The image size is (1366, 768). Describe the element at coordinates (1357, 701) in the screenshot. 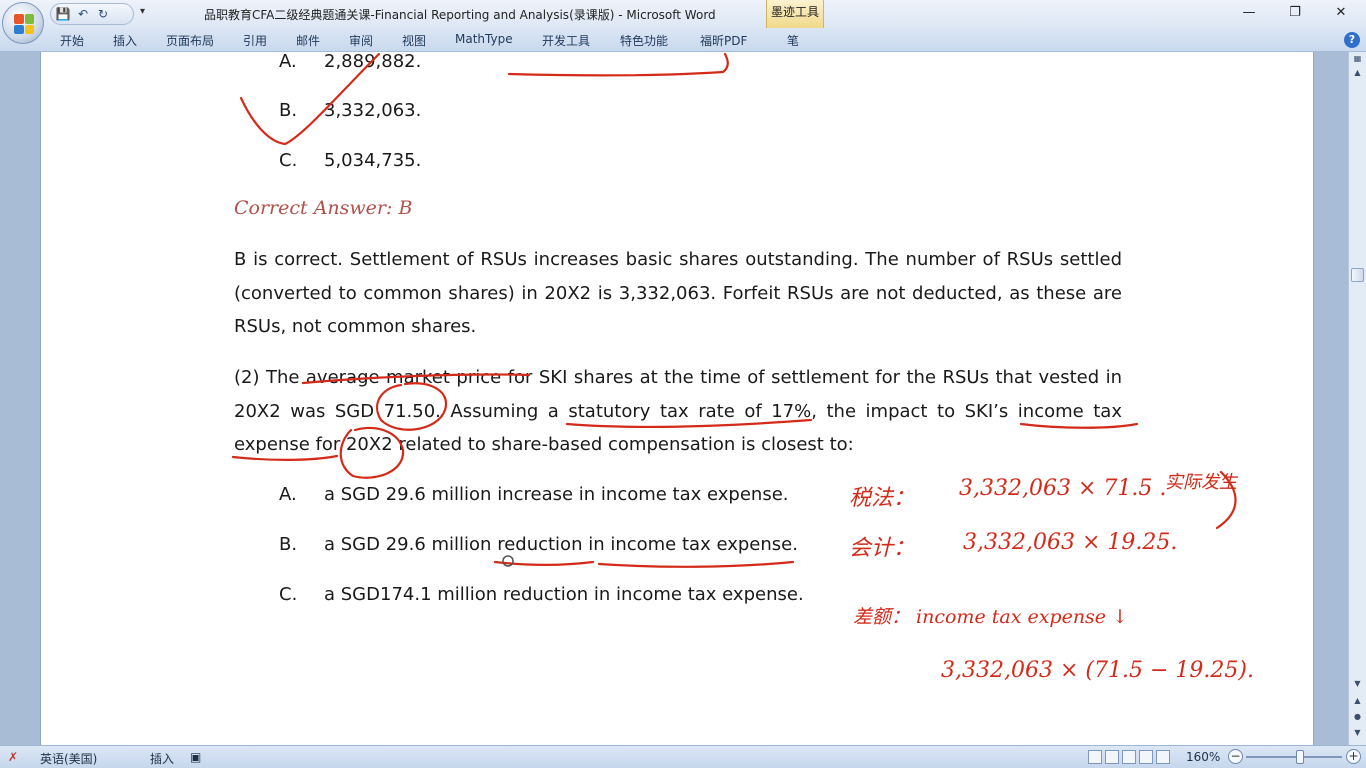

I see `previous-page-icon: ▲` at that location.